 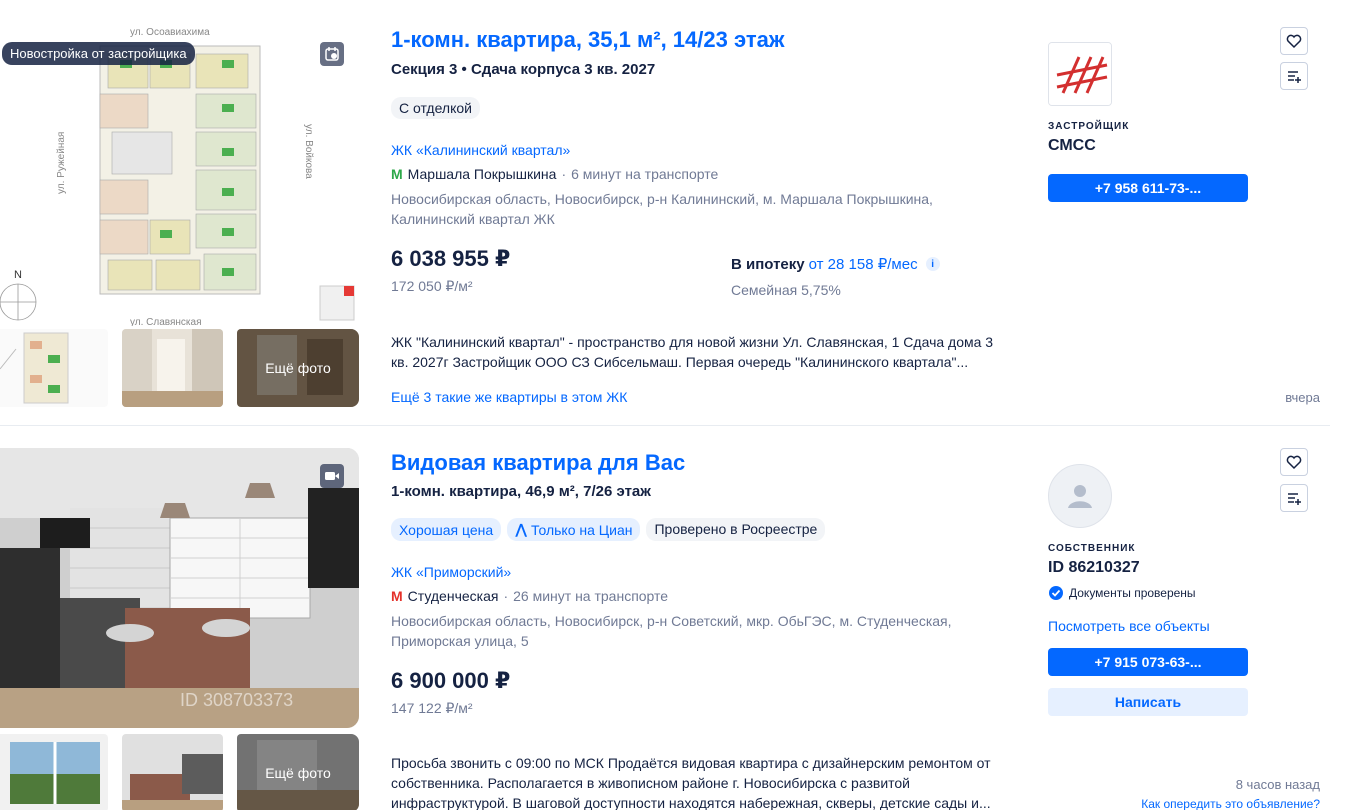 What do you see at coordinates (98, 53) in the screenshot?
I see `new-building-badge: Новостройка от застройщика` at bounding box center [98, 53].